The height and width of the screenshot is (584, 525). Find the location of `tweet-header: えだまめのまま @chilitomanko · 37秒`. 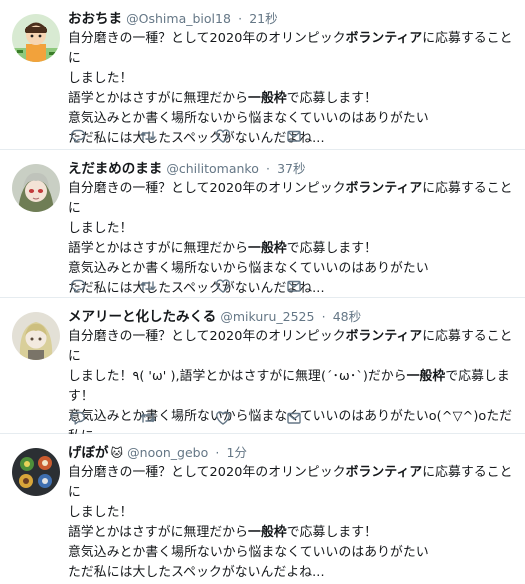

tweet-header: えだまめのまま @chilitomanko · 37秒 is located at coordinates (291, 169).